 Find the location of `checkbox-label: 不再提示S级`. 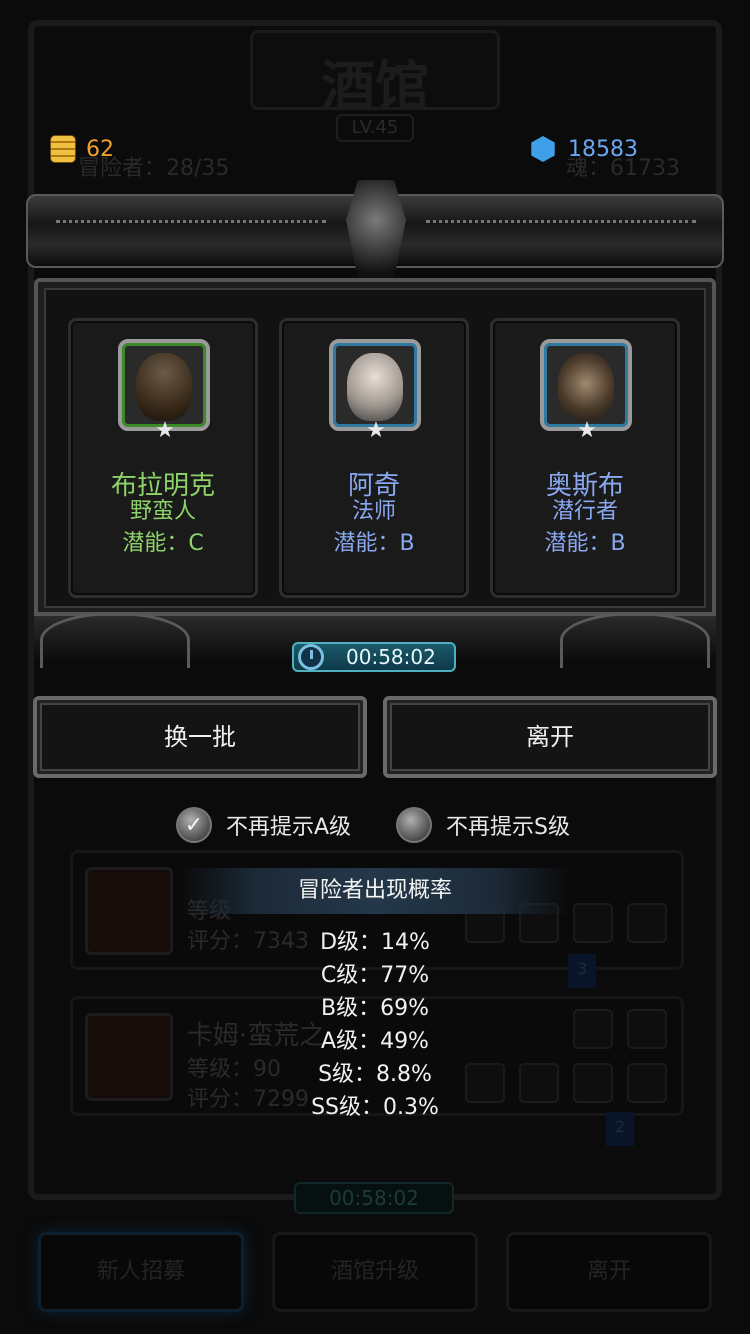

checkbox-label: 不再提示S级 is located at coordinates (508, 827).